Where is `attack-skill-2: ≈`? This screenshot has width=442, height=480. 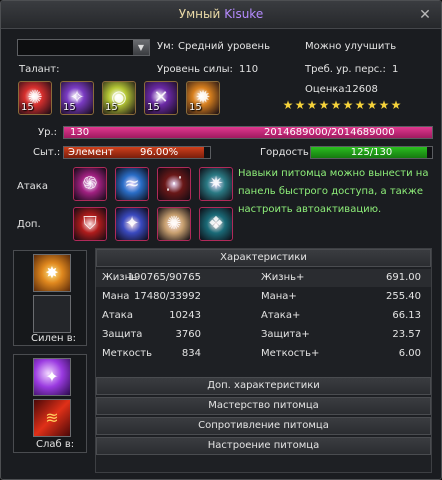
attack-skill-2: ≈ is located at coordinates (132, 184).